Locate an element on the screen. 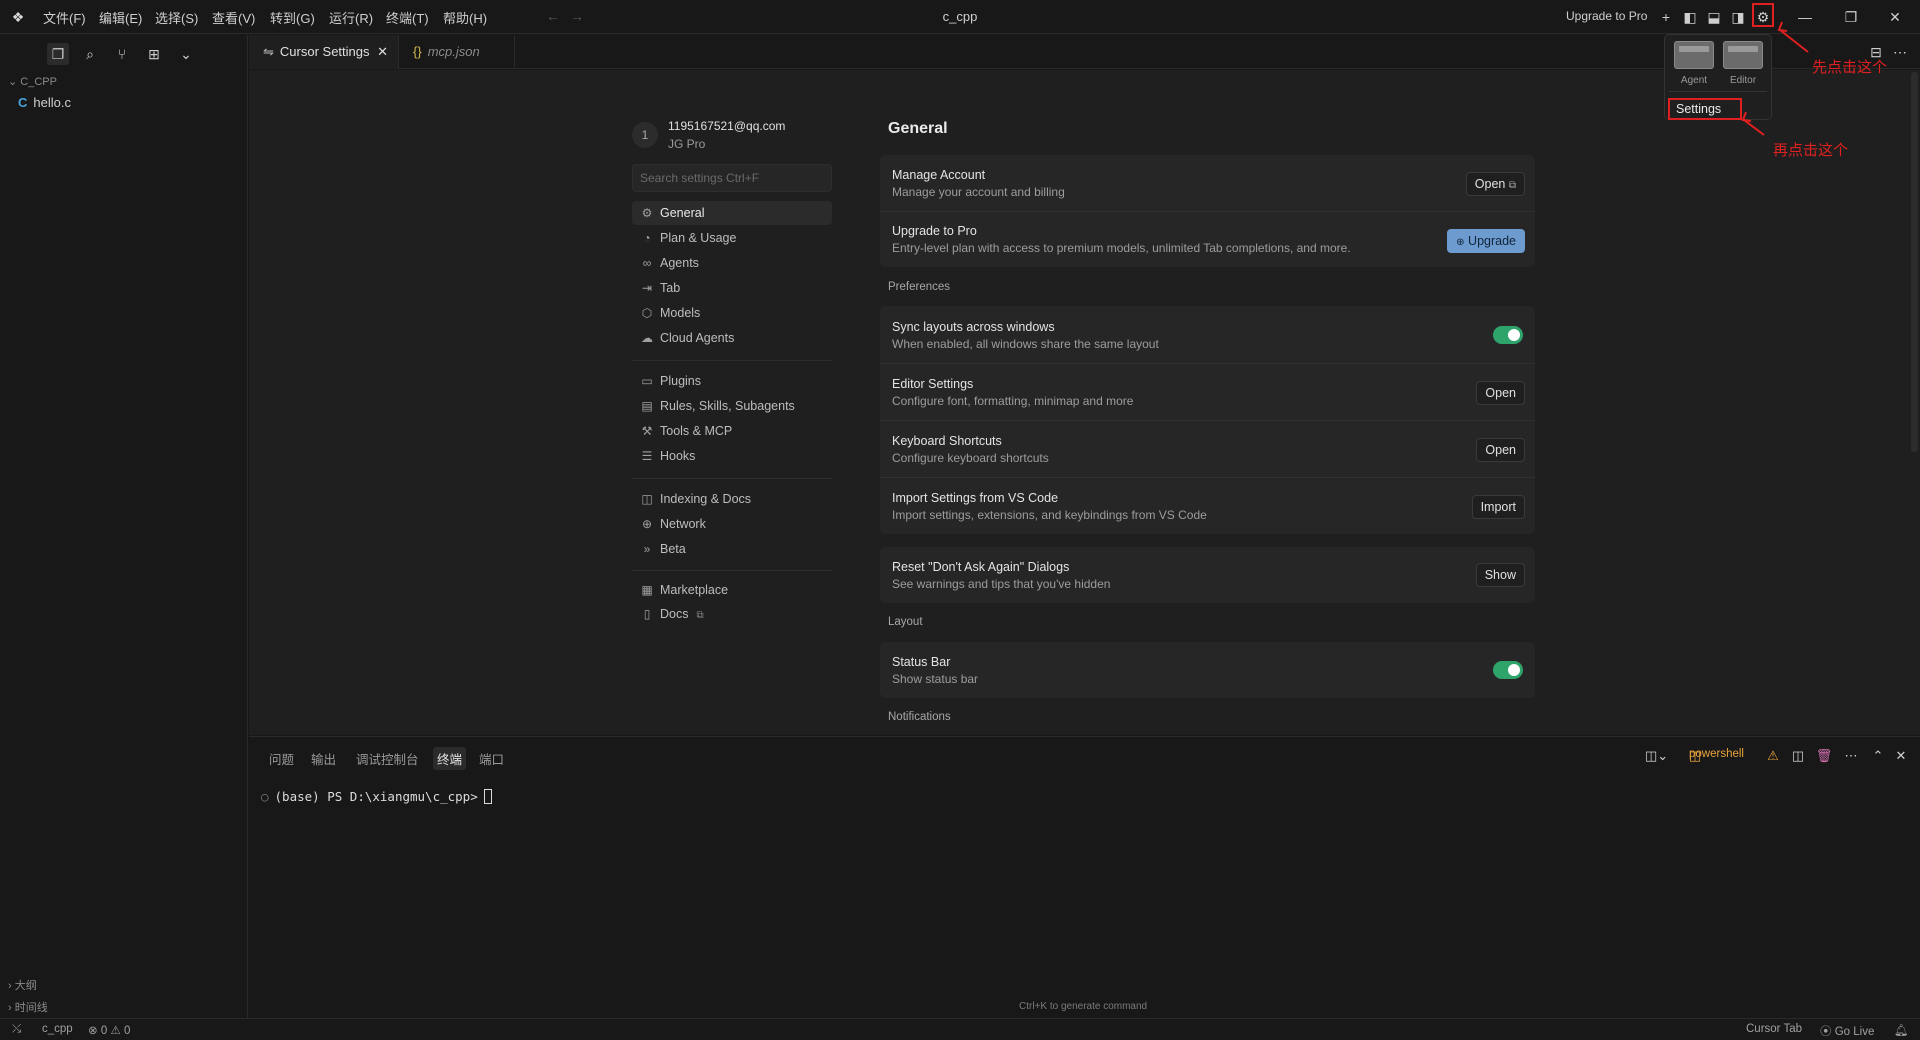 The width and height of the screenshot is (1920, 1040). annotation-arrows is located at coordinates (1775, 78).